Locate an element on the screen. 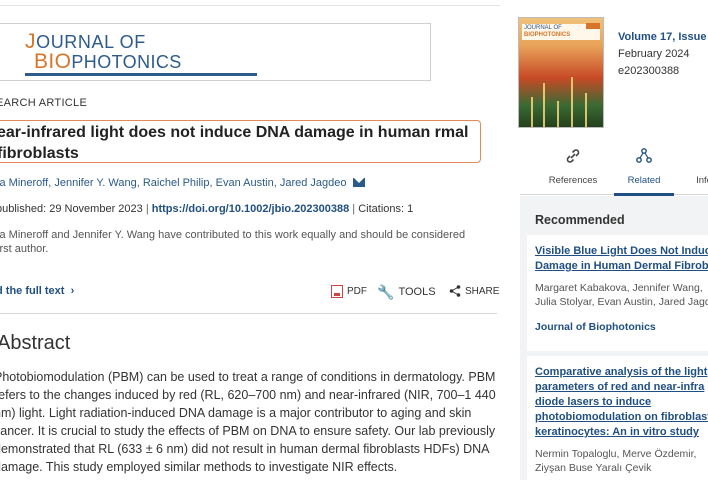 The image size is (708, 480). pdf-icon is located at coordinates (337, 291).